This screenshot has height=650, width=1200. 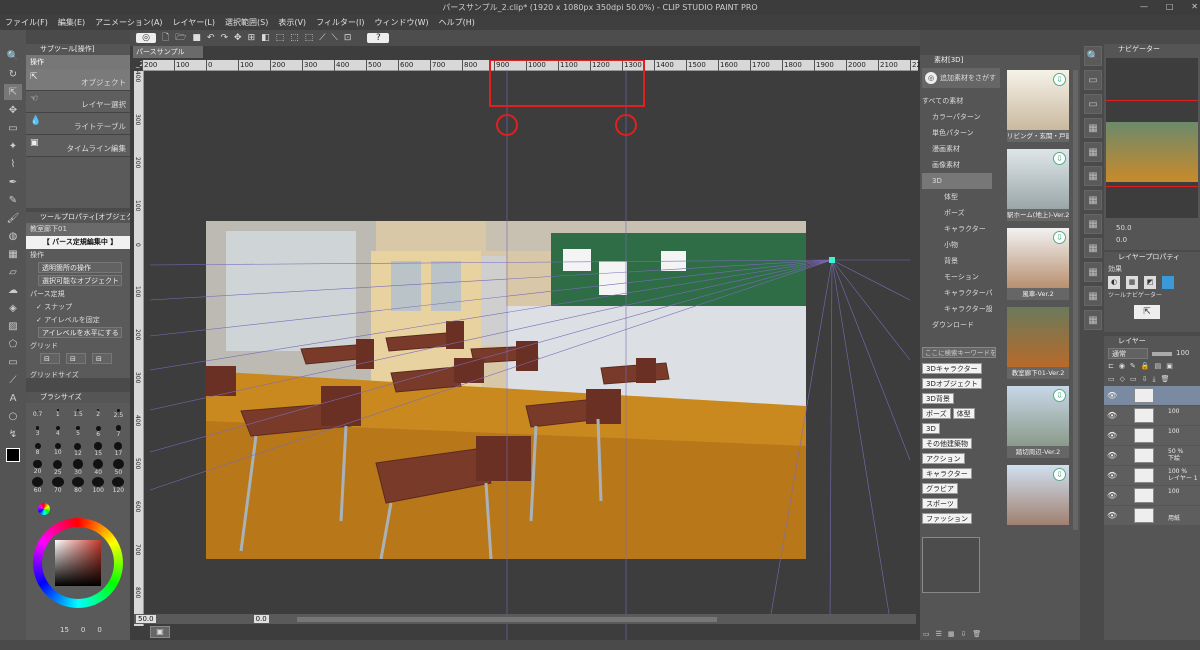 What do you see at coordinates (1093, 176) in the screenshot?
I see `panel-toggle-5-icon: ▦` at bounding box center [1093, 176].